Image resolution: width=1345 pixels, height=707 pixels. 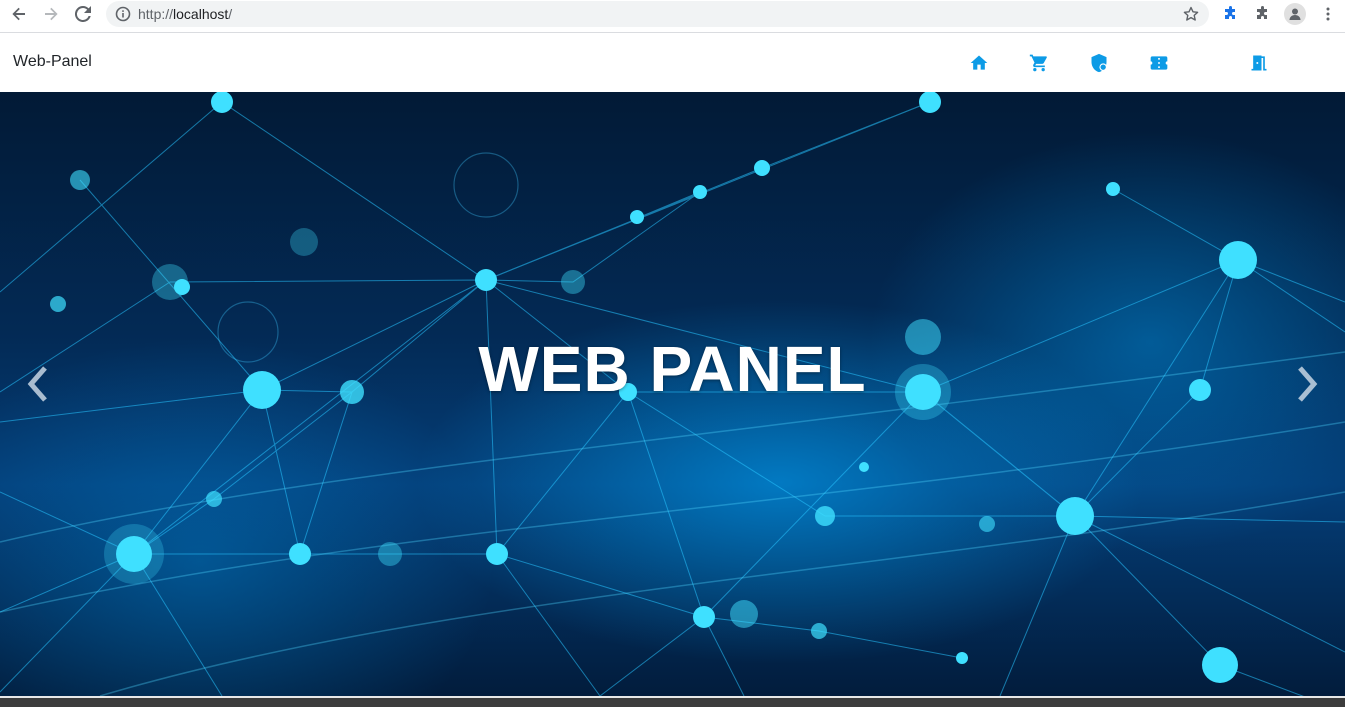 What do you see at coordinates (51, 14) in the screenshot?
I see `forward-icon` at bounding box center [51, 14].